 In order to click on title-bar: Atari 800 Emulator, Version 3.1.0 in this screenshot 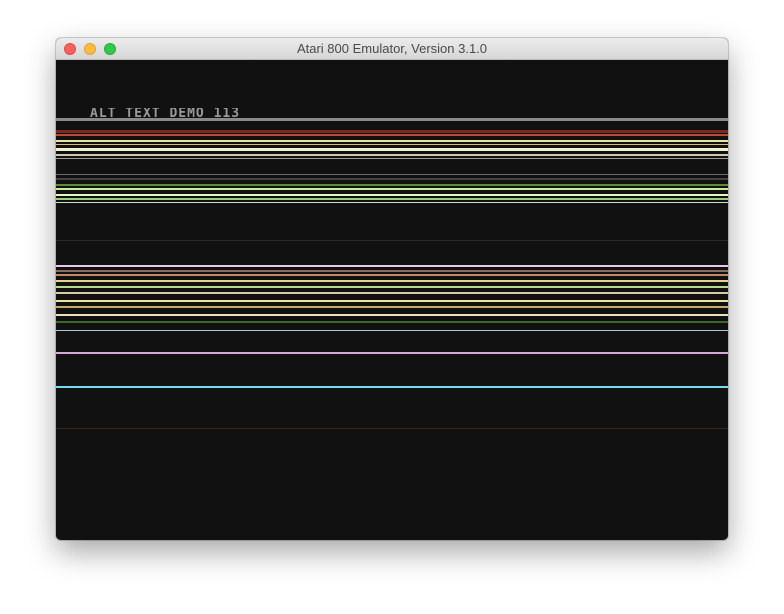, I will do `click(392, 49)`.